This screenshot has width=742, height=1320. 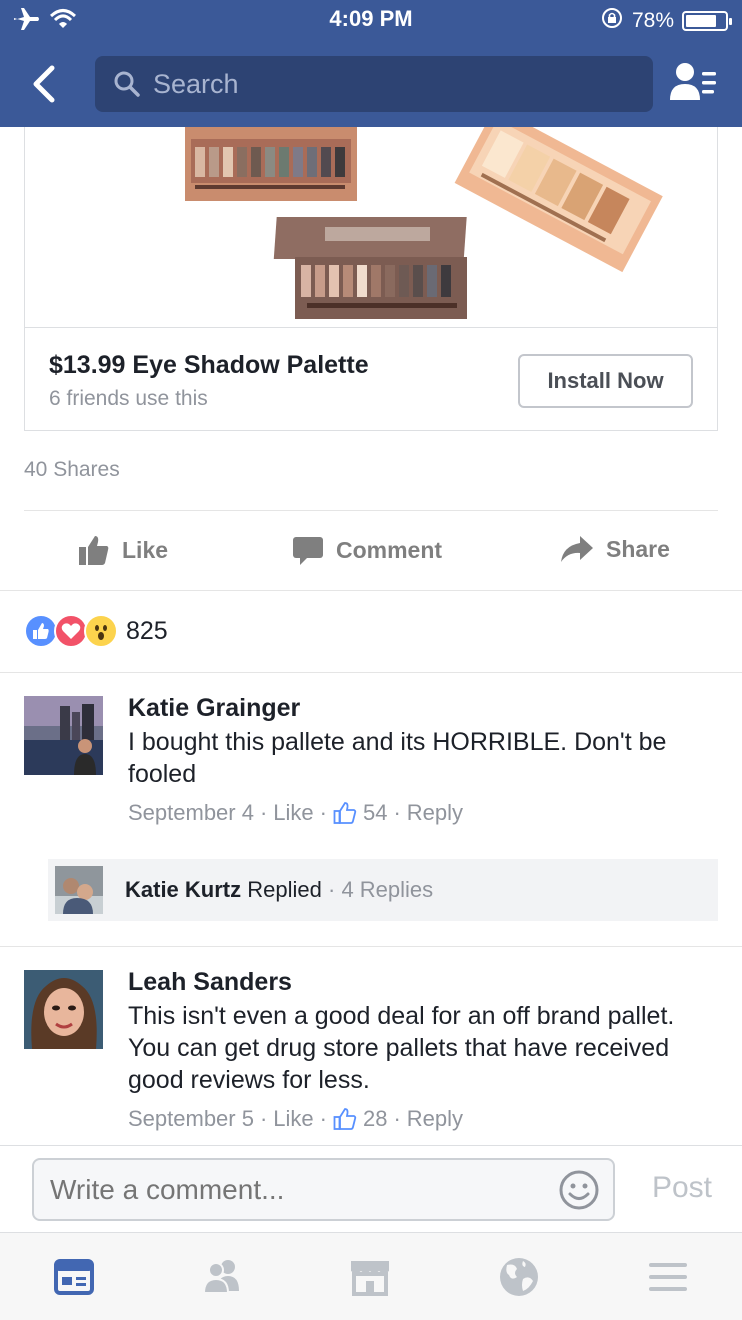 I want to click on battery-icon, so click(x=707, y=21).